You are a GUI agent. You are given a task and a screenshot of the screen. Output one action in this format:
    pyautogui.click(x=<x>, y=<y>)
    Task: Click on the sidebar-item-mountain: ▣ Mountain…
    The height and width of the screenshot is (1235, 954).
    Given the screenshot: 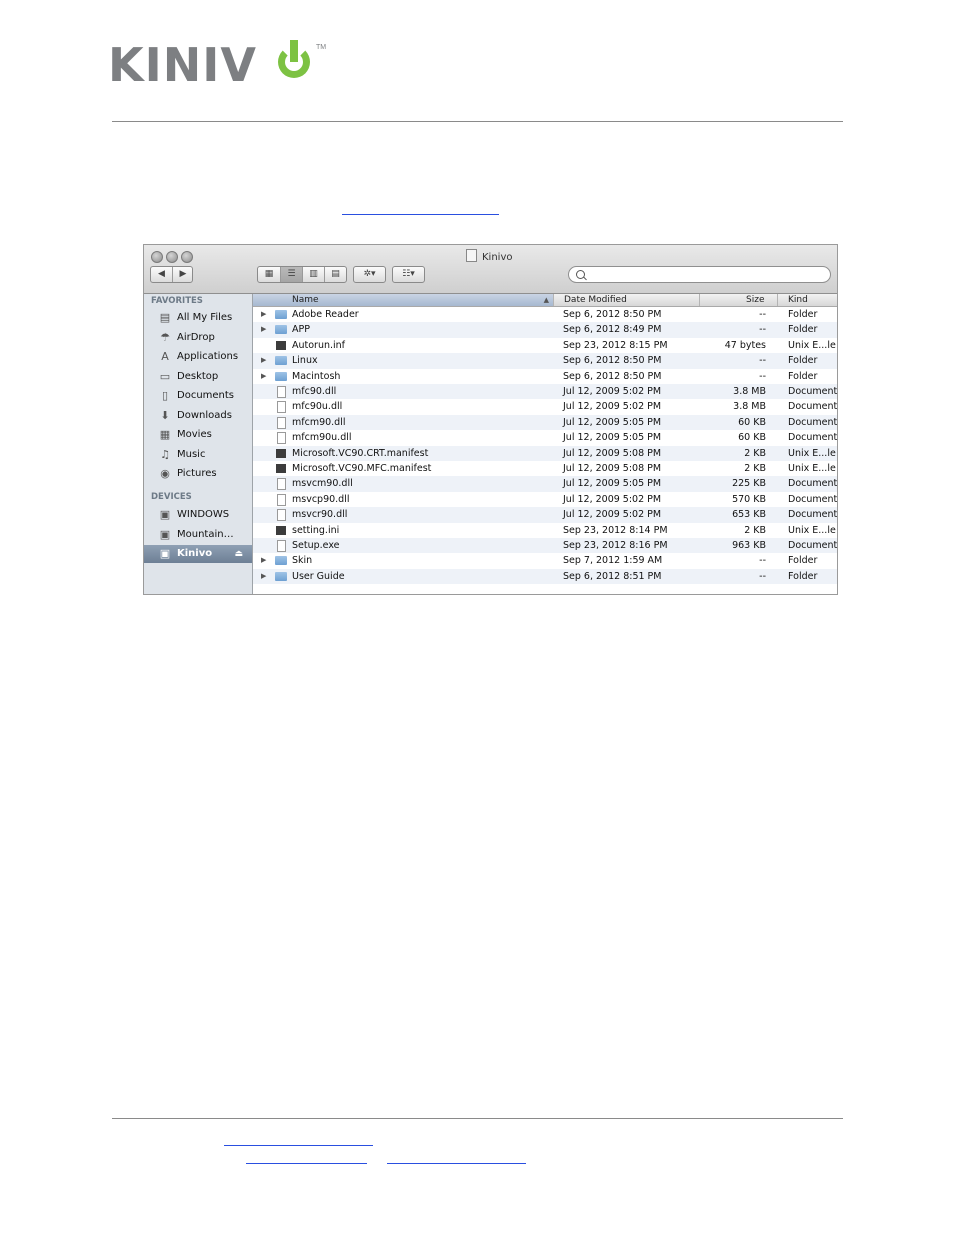 What is the action you would take?
    pyautogui.click(x=198, y=535)
    